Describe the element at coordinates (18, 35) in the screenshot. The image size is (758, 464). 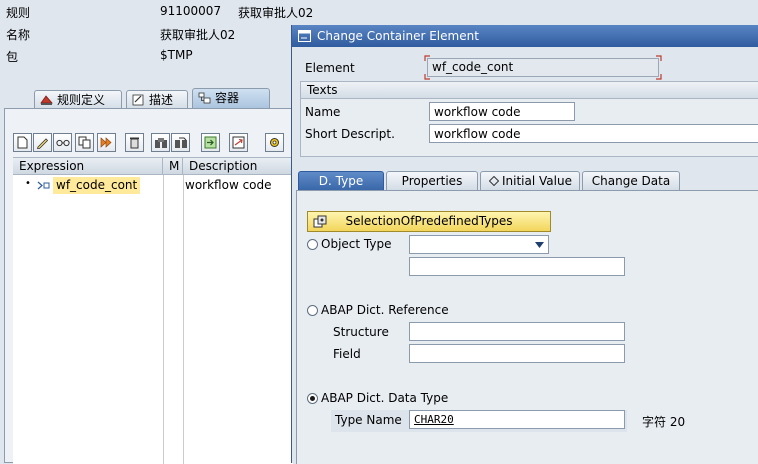
I see `name-label: 名称` at that location.